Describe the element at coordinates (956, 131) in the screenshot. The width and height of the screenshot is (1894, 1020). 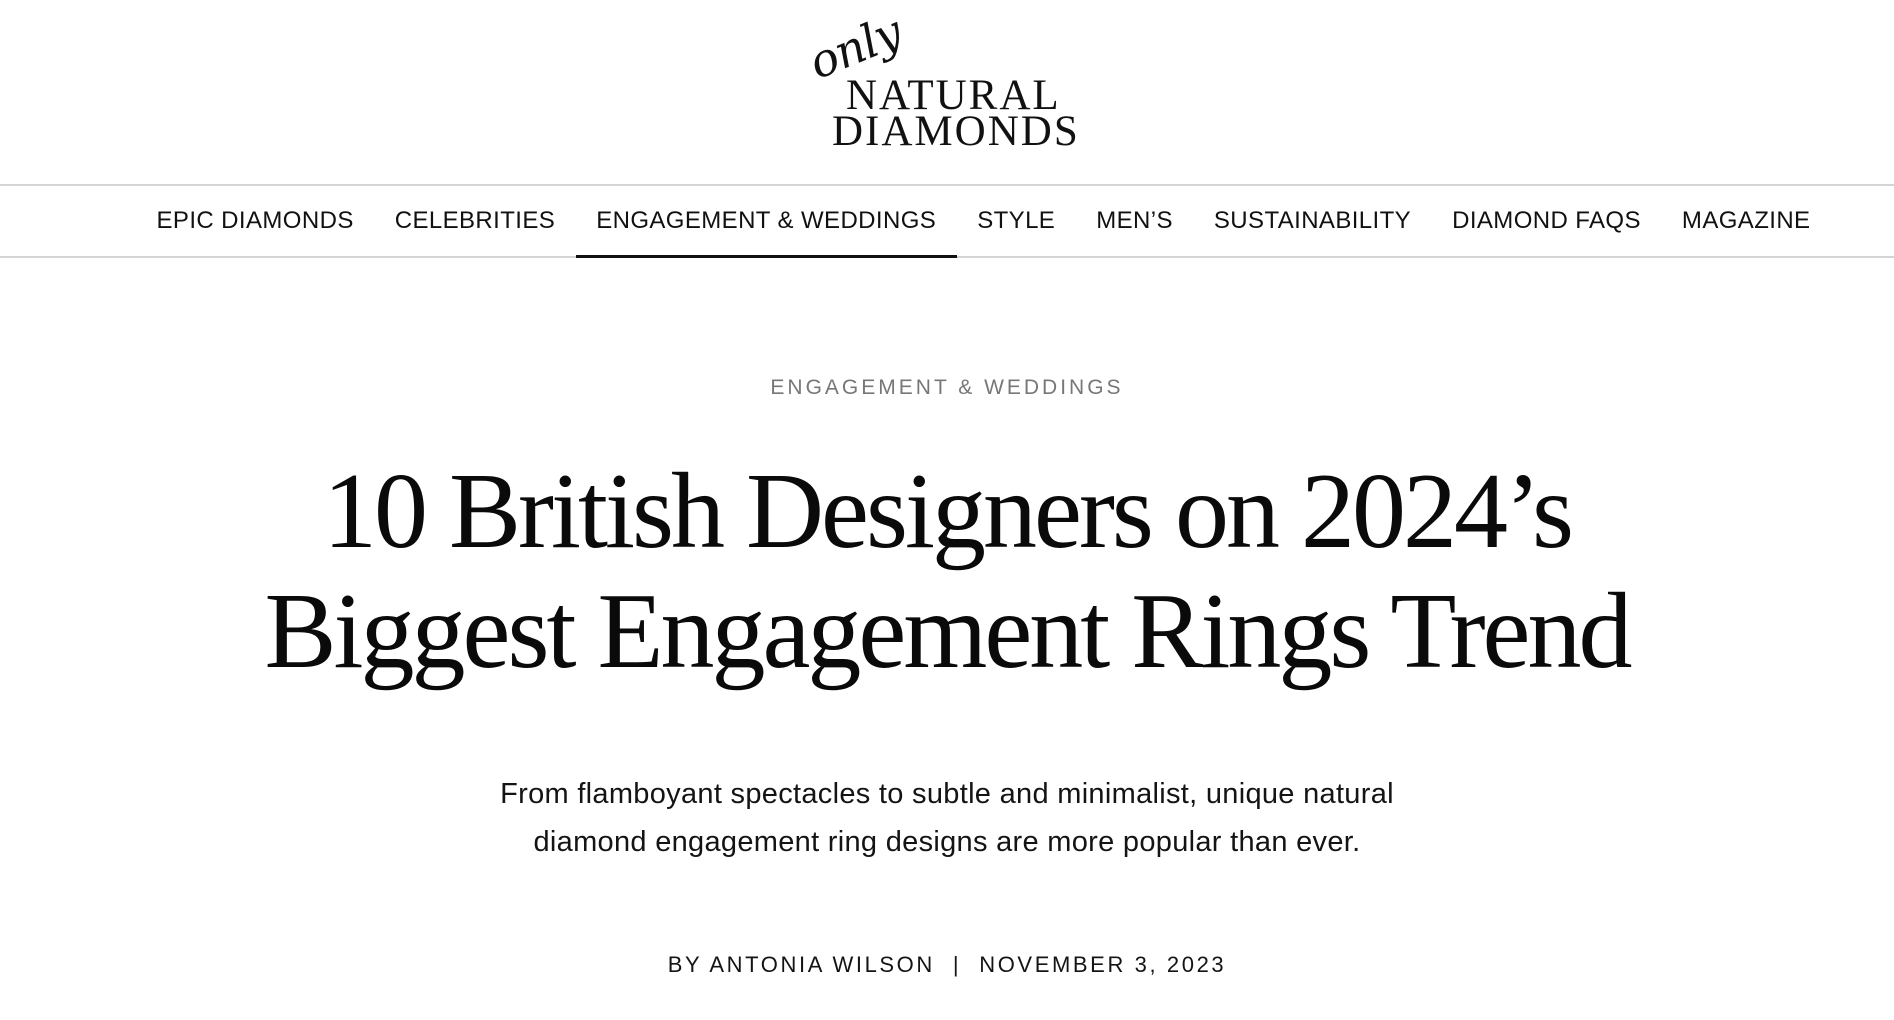
I see `logo-line-diamonds: DIAMONDS` at that location.